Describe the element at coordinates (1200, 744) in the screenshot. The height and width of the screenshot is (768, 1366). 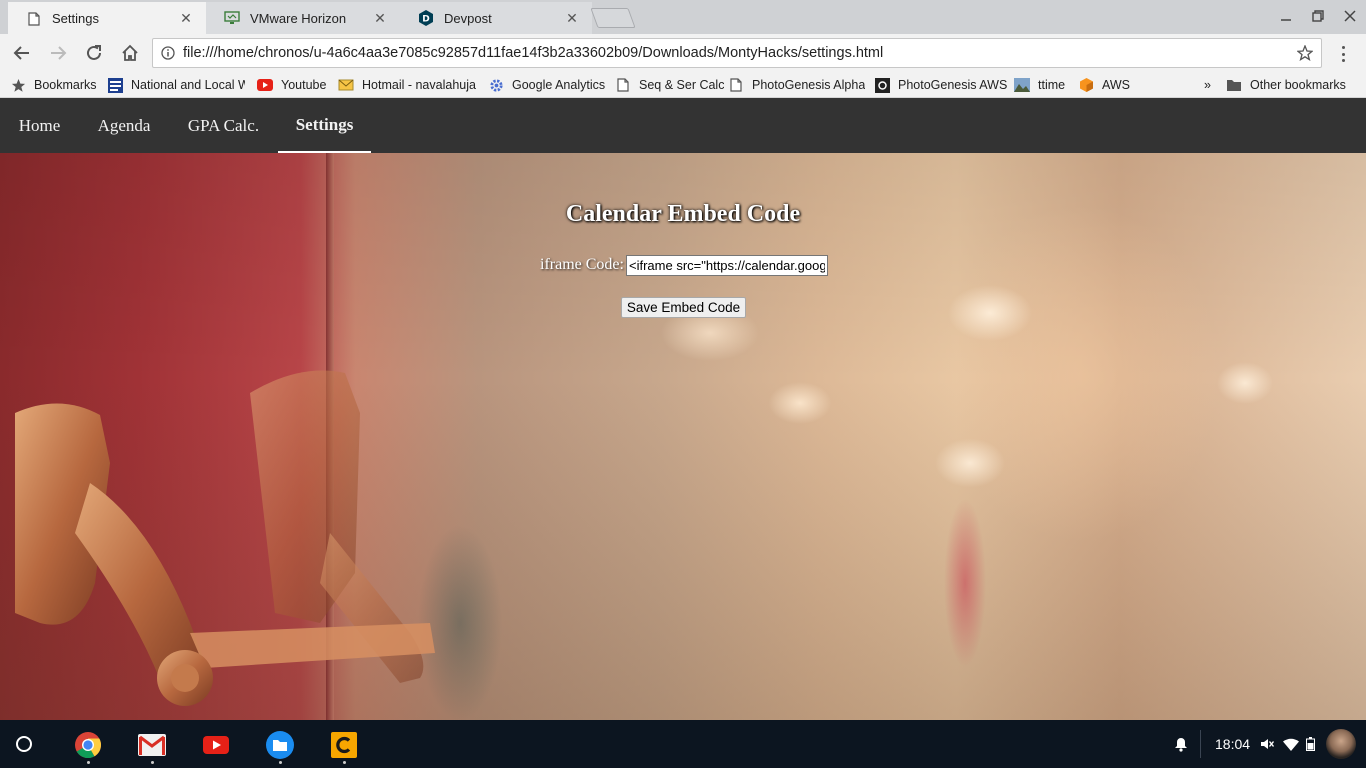
I see `tray-divider` at that location.